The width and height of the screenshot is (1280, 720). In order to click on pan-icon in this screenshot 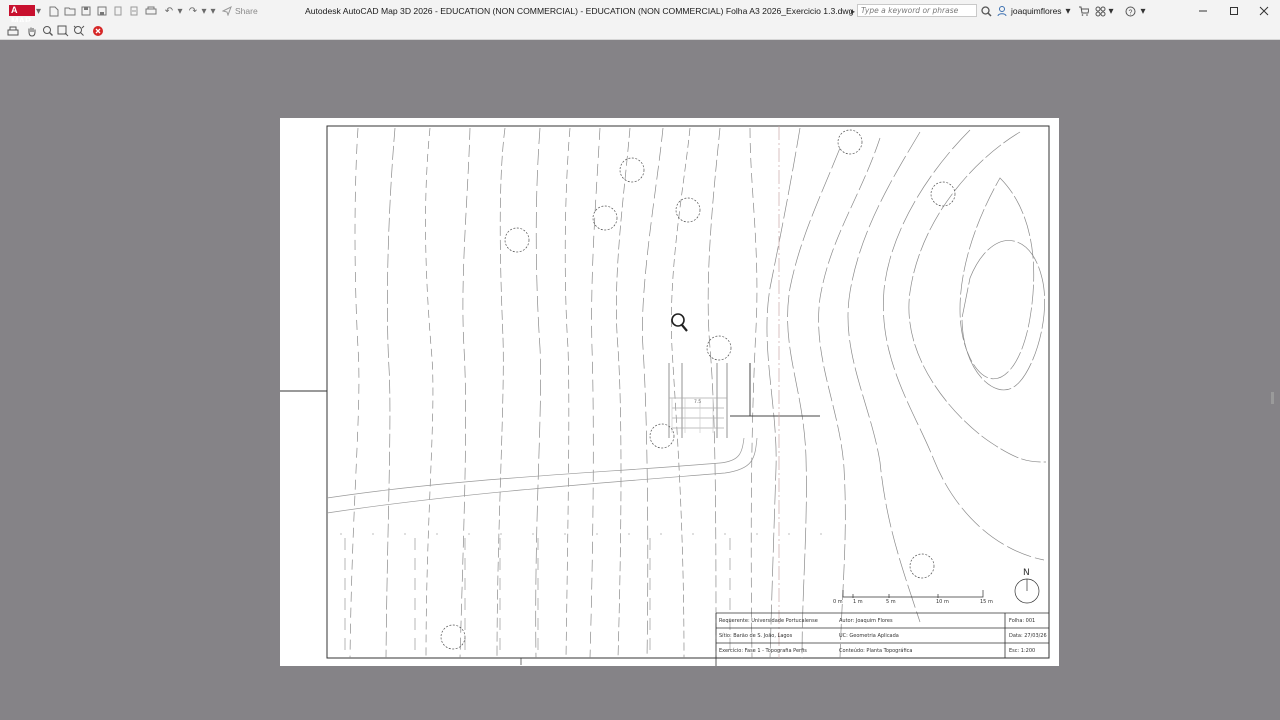, I will do `click(32, 31)`.